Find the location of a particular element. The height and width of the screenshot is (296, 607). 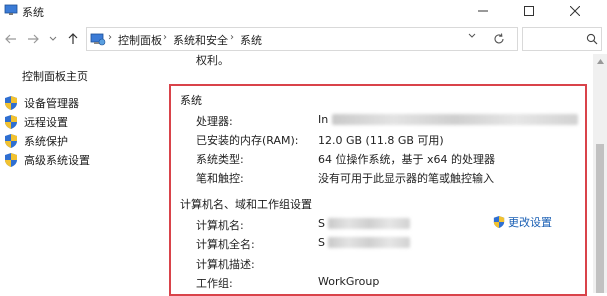

sidebar-item-label: 系统保护 is located at coordinates (46, 141).